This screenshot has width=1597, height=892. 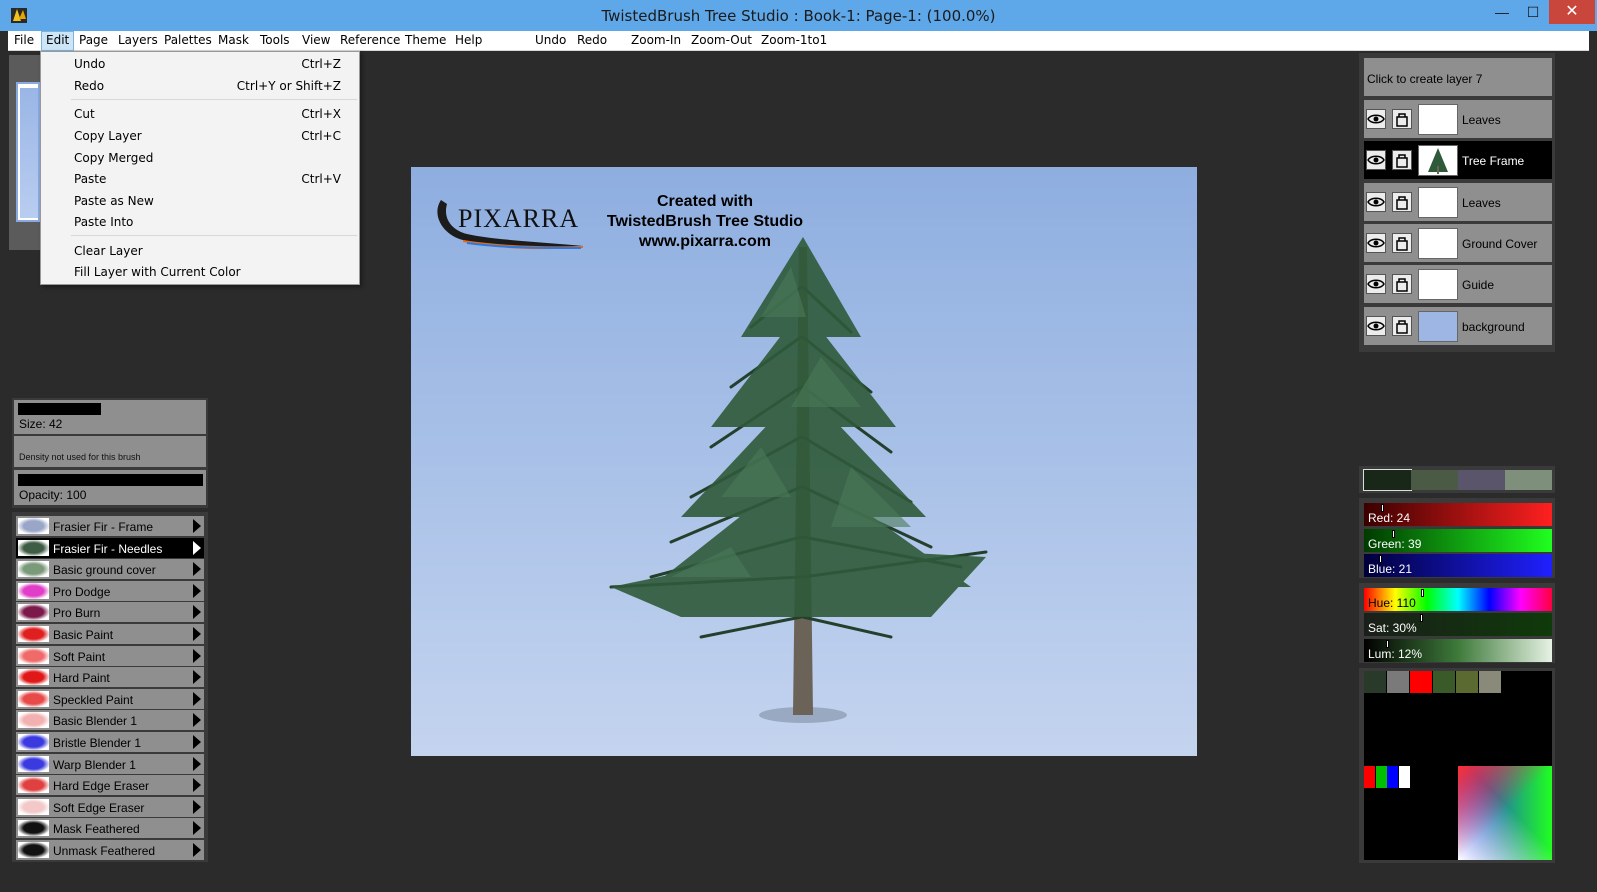 What do you see at coordinates (1458, 325) in the screenshot?
I see `layer-row: background` at bounding box center [1458, 325].